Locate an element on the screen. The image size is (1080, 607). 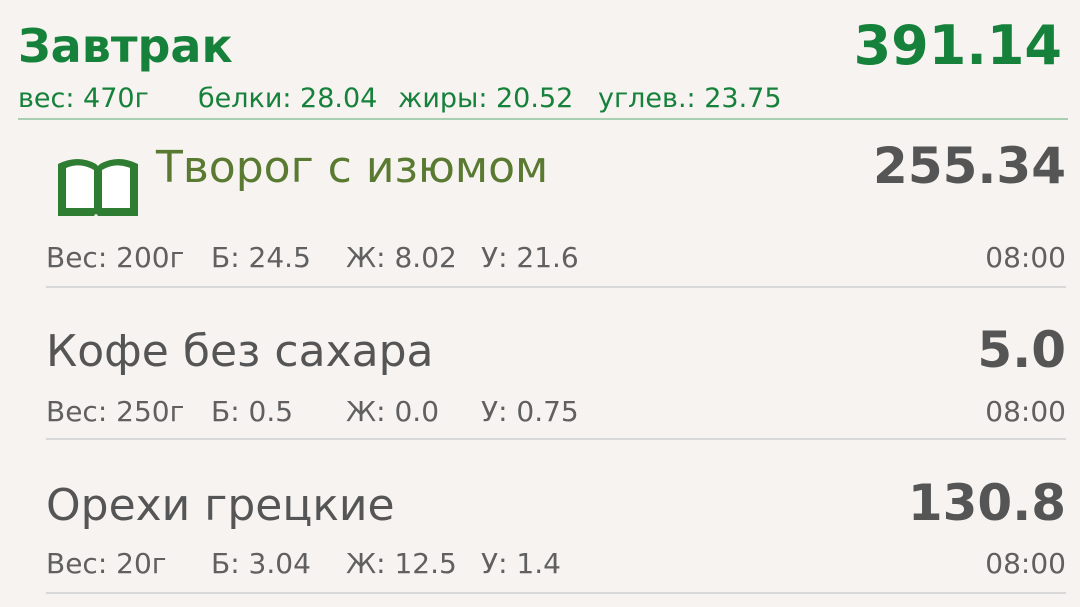
food-stats: Вес: 20г Б: 3.04 Ж: 12.5 У: 1.4 is located at coordinates (303, 564).